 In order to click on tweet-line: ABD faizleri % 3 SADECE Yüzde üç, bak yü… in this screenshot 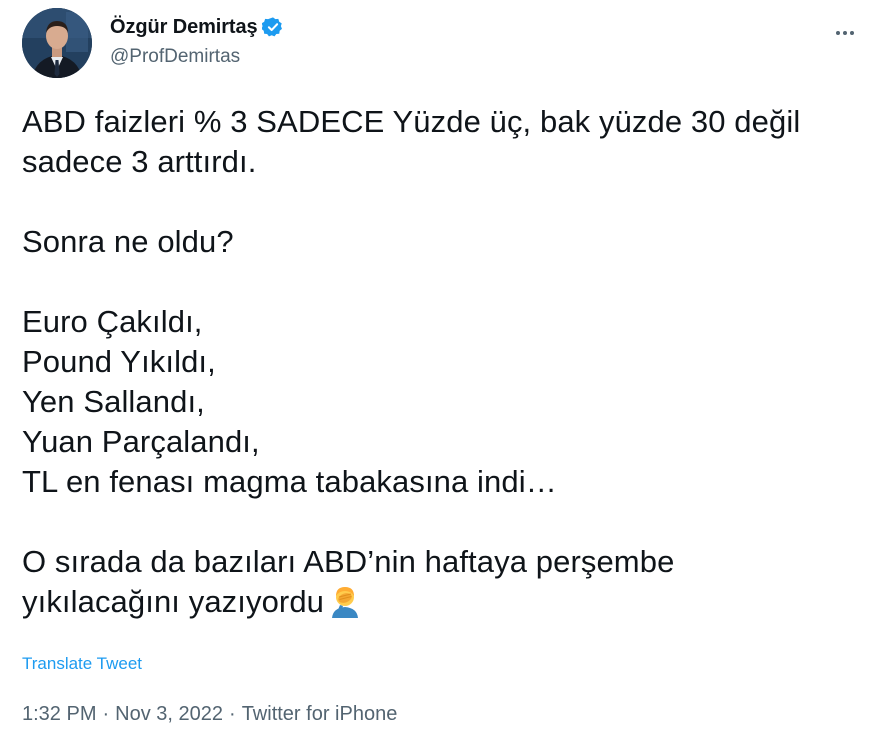, I will do `click(411, 121)`.